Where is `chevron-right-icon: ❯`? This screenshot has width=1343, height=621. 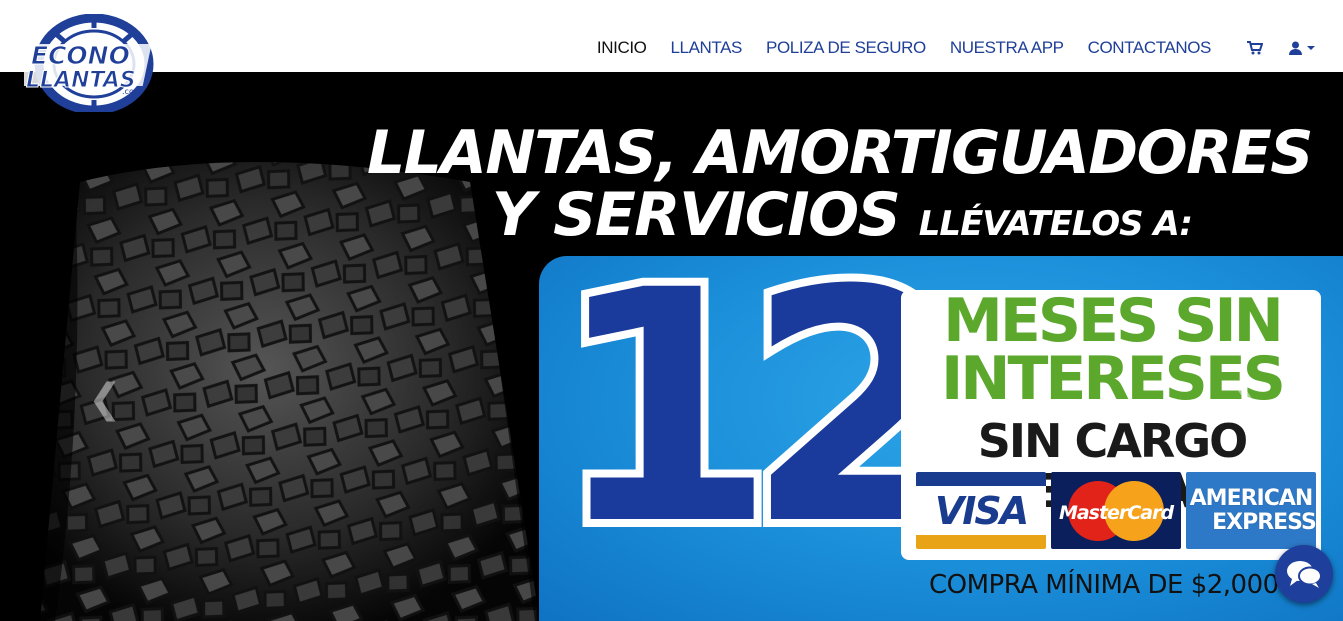 chevron-right-icon: ❯ is located at coordinates (1243, 399).